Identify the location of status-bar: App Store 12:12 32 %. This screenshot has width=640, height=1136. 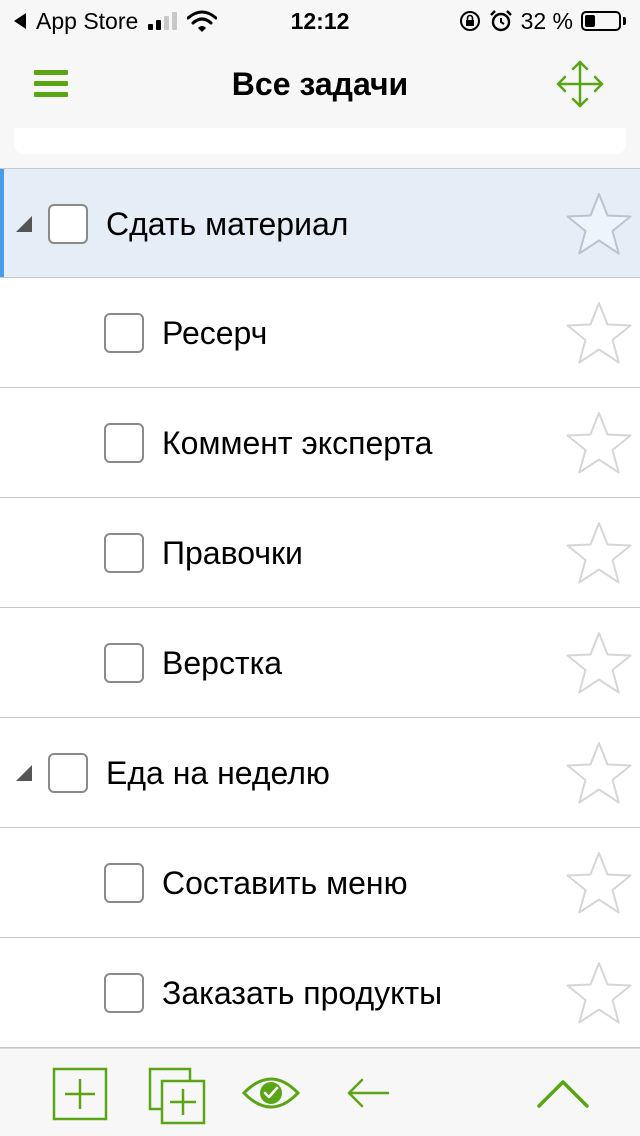
(320, 20).